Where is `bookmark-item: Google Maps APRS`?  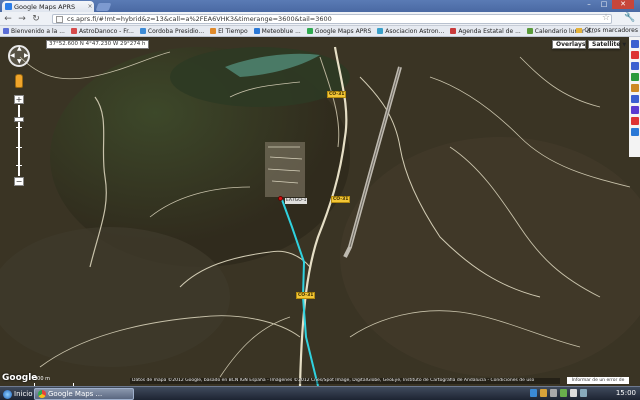 bookmark-item: Google Maps APRS is located at coordinates (339, 31).